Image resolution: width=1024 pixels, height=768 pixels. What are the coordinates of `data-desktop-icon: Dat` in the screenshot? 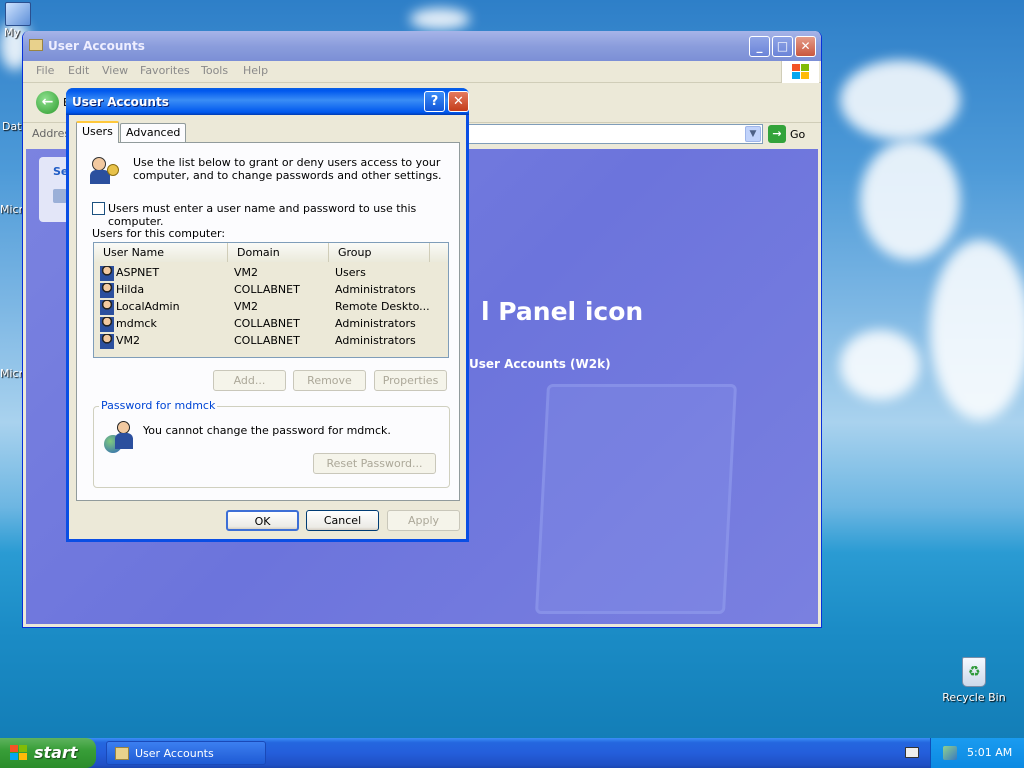 It's located at (12, 126).